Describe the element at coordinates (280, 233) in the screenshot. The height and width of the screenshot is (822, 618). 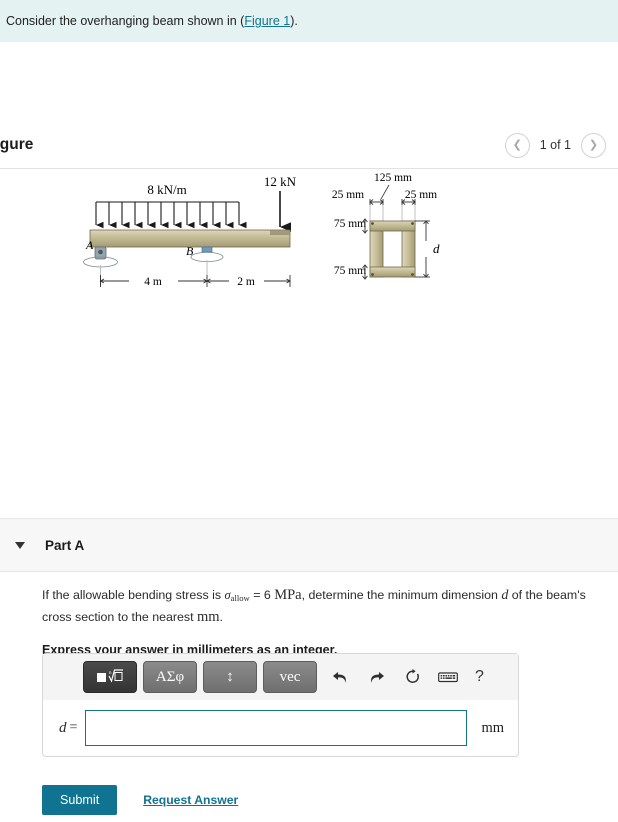
I see `beam-end-cap` at that location.